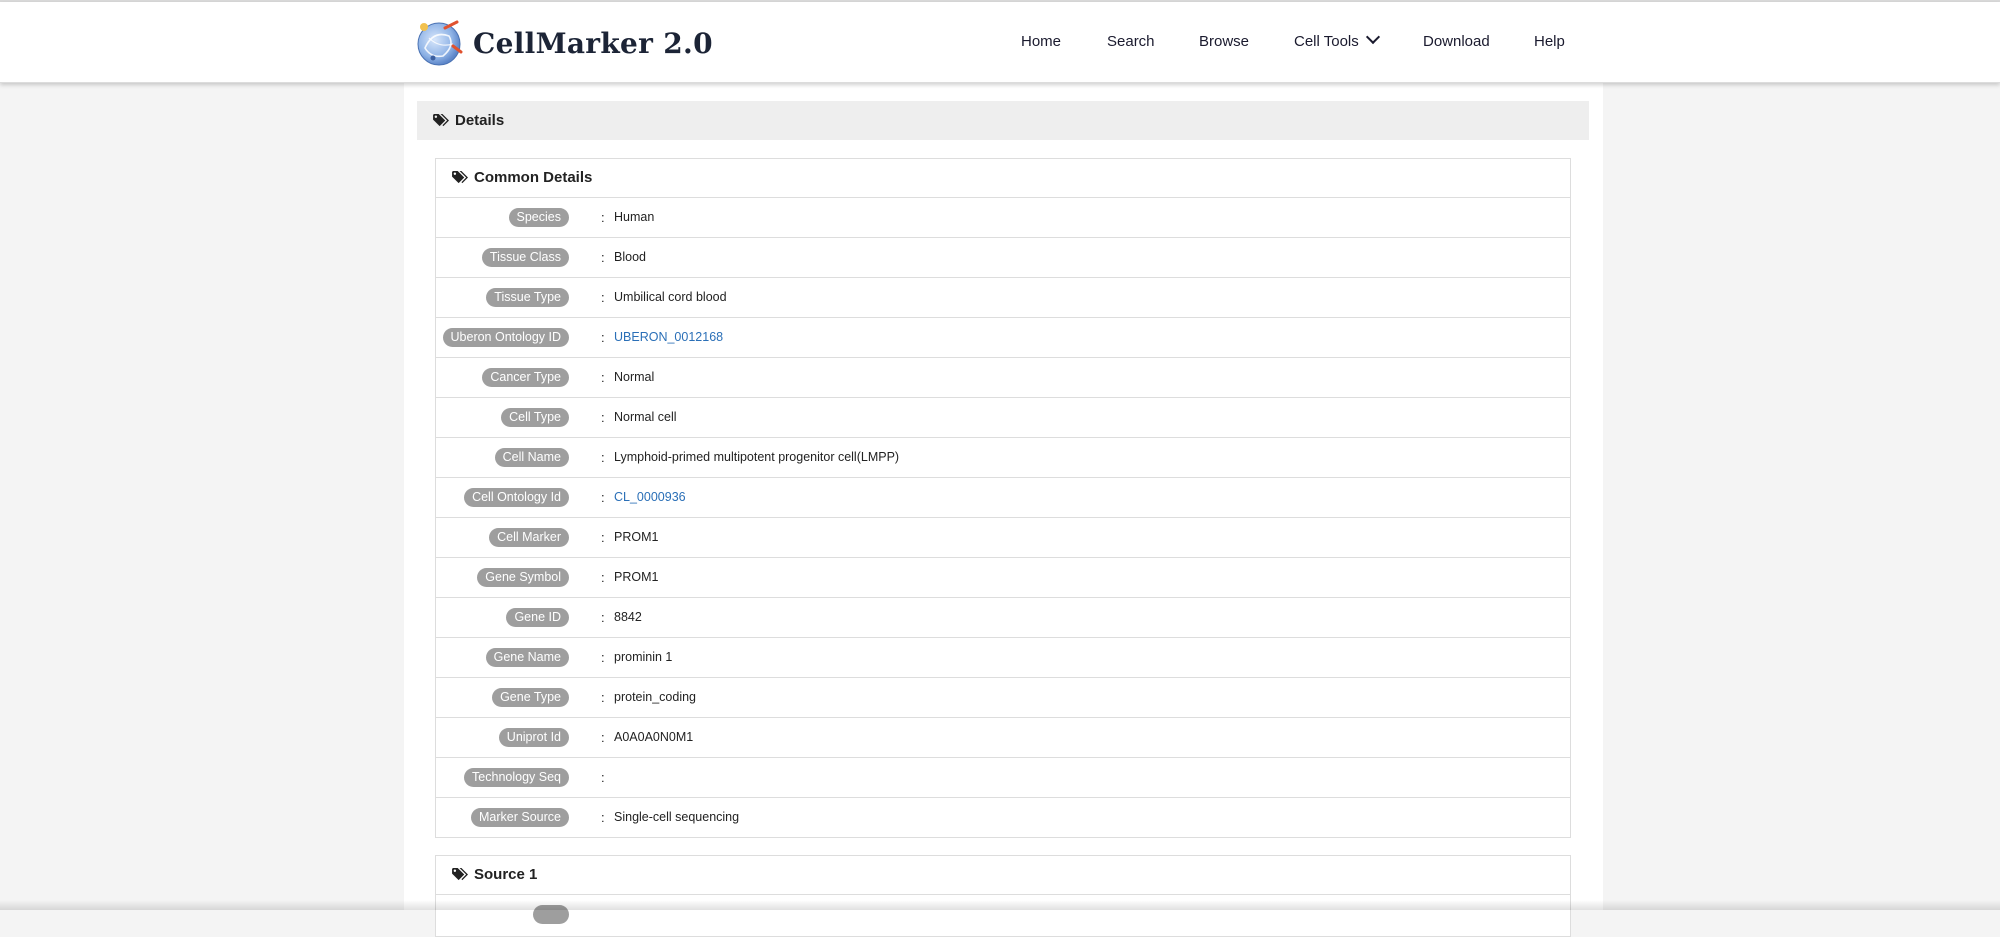 The image size is (2000, 937). I want to click on field-value: Blood, so click(630, 257).